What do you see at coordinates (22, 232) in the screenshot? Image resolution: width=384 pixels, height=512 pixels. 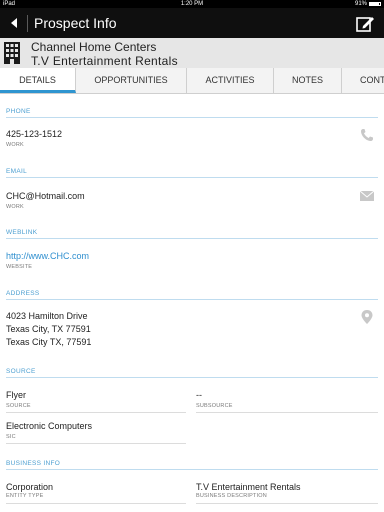 I see `weblink-section-label: WEBLINK` at bounding box center [22, 232].